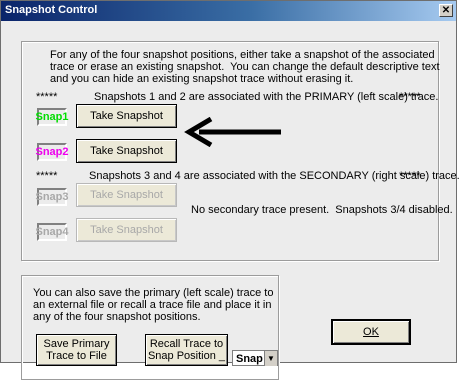 This screenshot has height=380, width=459. I want to click on save-button-line-1: Save Primary, so click(76, 344).